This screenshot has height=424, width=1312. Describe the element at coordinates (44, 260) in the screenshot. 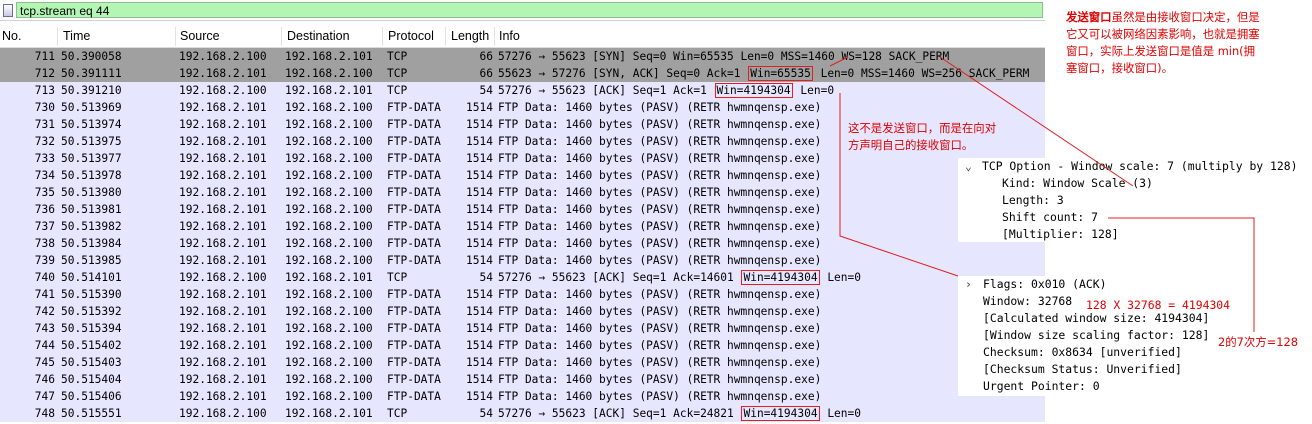

I see `packet-no: 739` at that location.